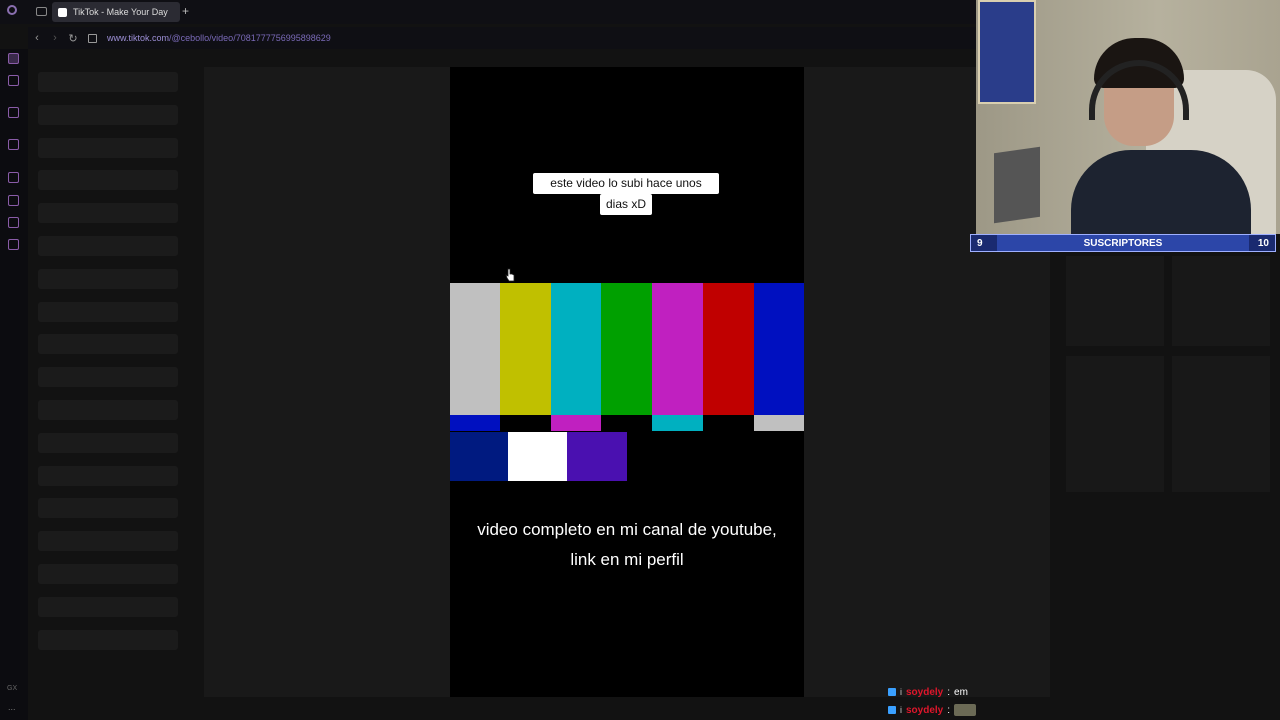 This screenshot has height=720, width=1280. I want to click on goal-end: 10, so click(1262, 243).